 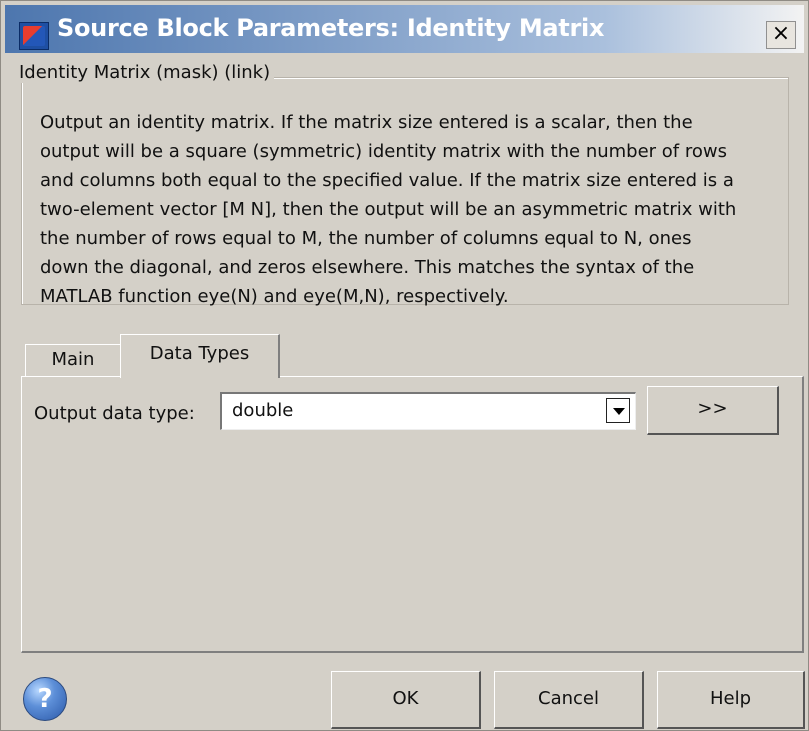 What do you see at coordinates (569, 700) in the screenshot?
I see `cancel-button: Cancel` at bounding box center [569, 700].